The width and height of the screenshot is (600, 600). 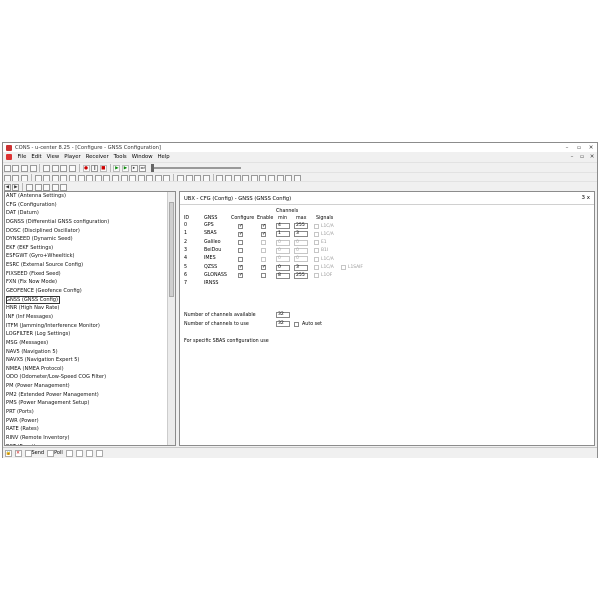 What do you see at coordinates (195, 168) in the screenshot?
I see `playback-slider` at bounding box center [195, 168].